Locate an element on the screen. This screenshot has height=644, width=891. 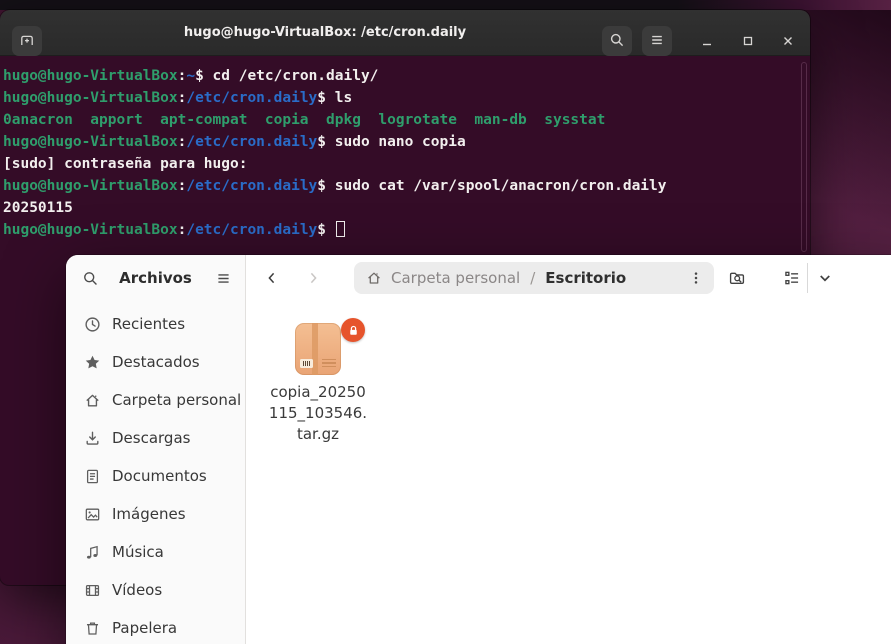
sidebar-item-documentos: Documentos is located at coordinates (155, 476).